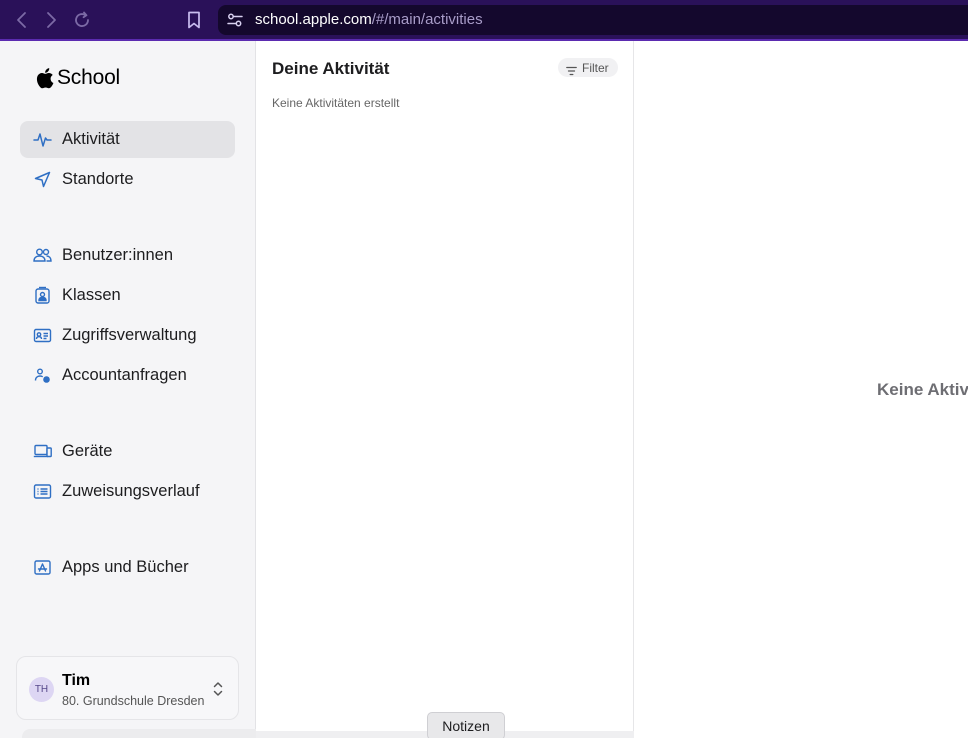 The width and height of the screenshot is (968, 738). Describe the element at coordinates (127, 451) in the screenshot. I see `sidebar-item-geraete: Geräte` at that location.